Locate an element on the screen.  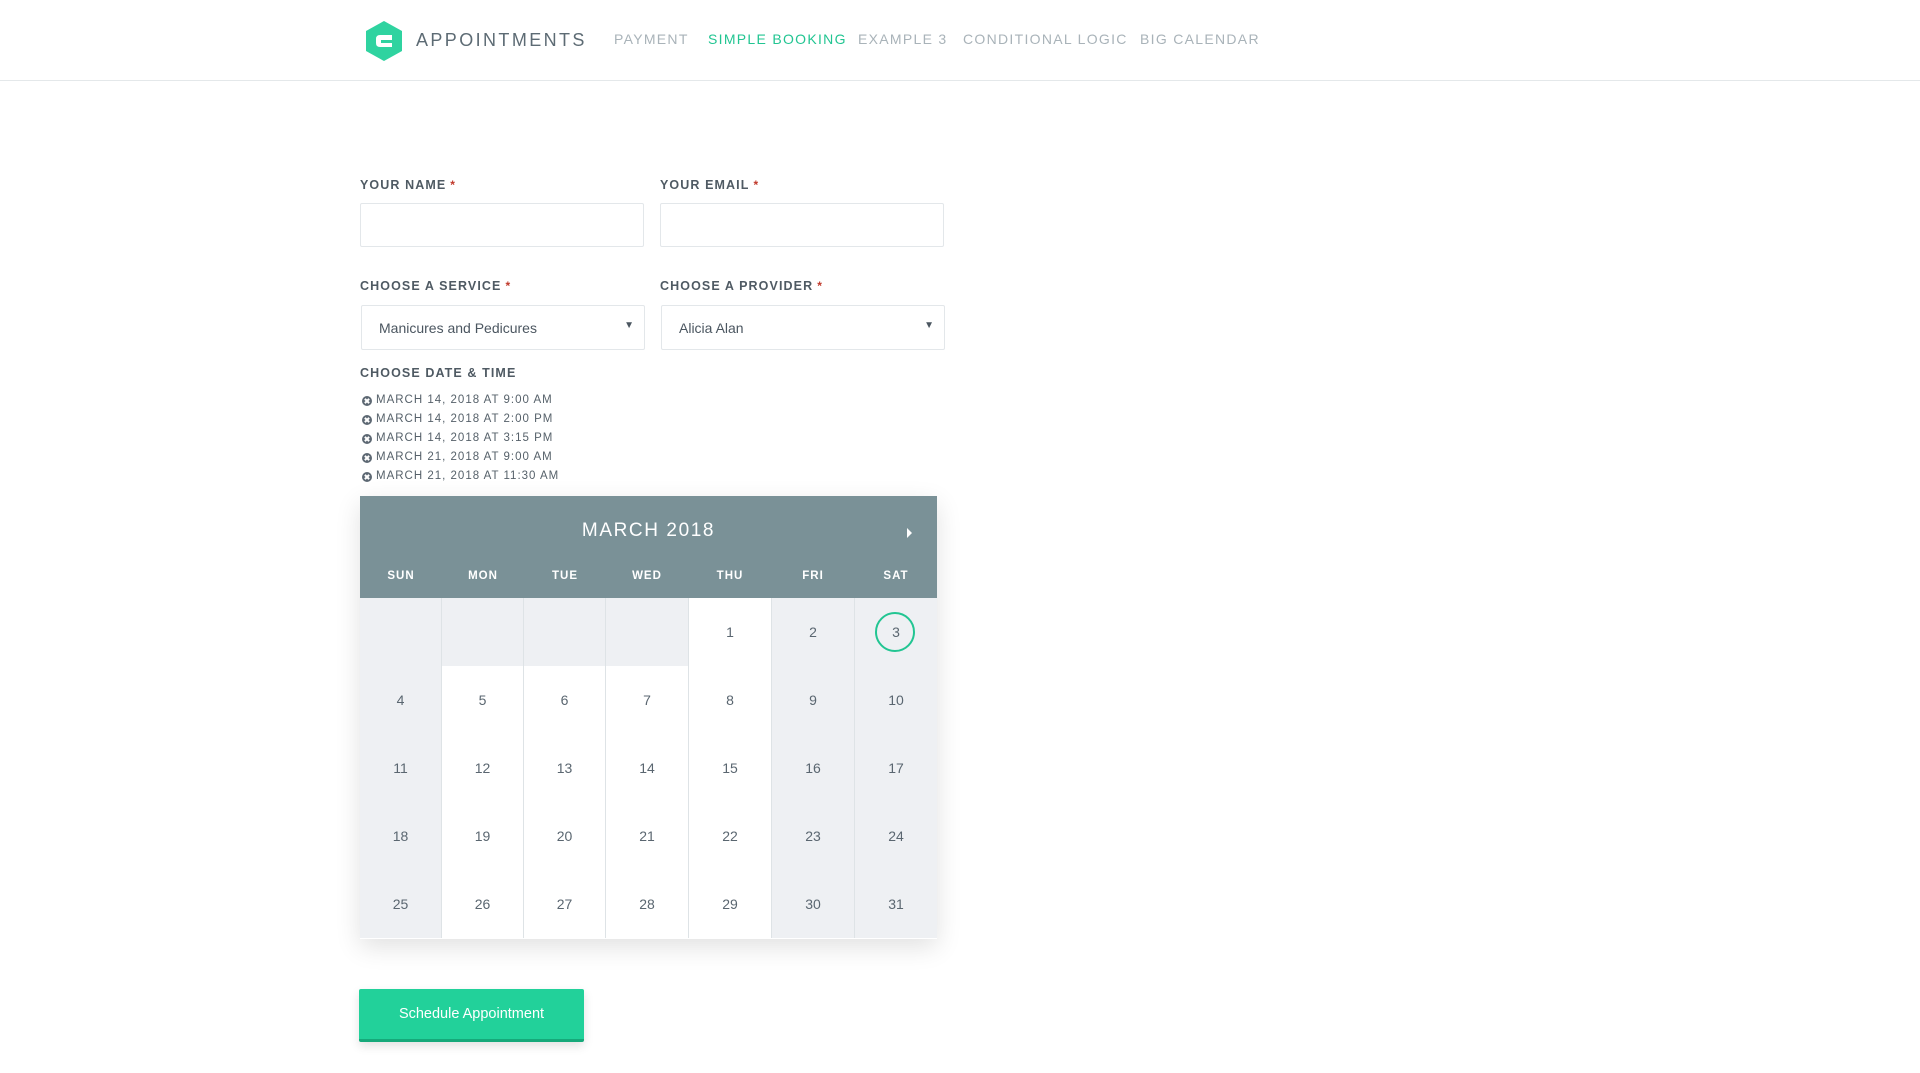
selected-slot: MARCH 21, 2018 AT 9:00 AM is located at coordinates (460, 460).